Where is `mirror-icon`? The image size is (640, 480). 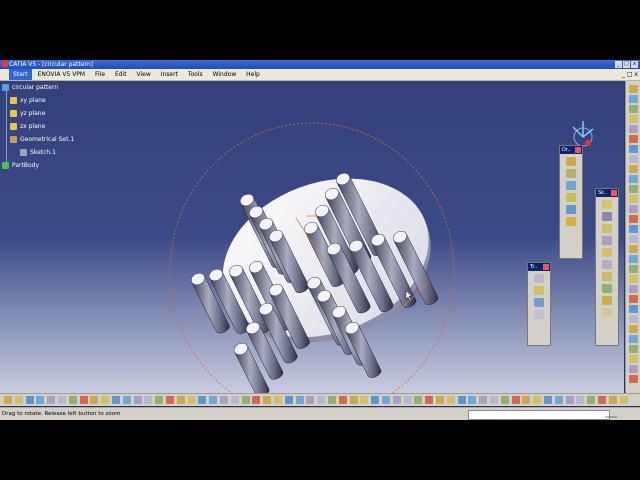
mirror-icon is located at coordinates (539, 290).